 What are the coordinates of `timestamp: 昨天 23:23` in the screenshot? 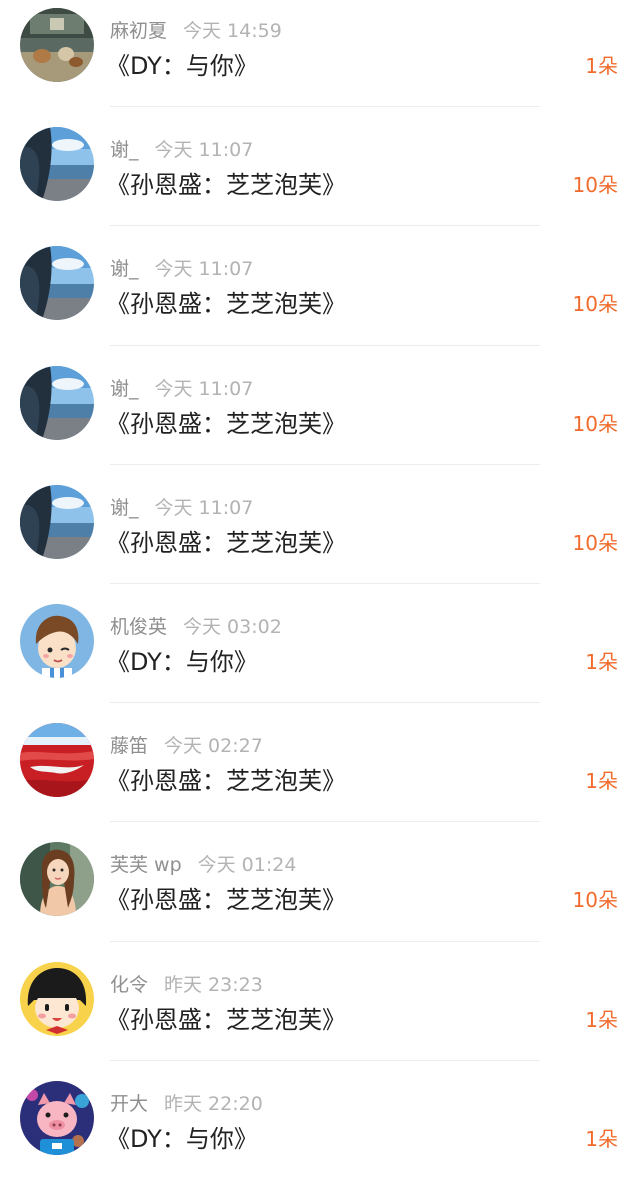 It's located at (213, 984).